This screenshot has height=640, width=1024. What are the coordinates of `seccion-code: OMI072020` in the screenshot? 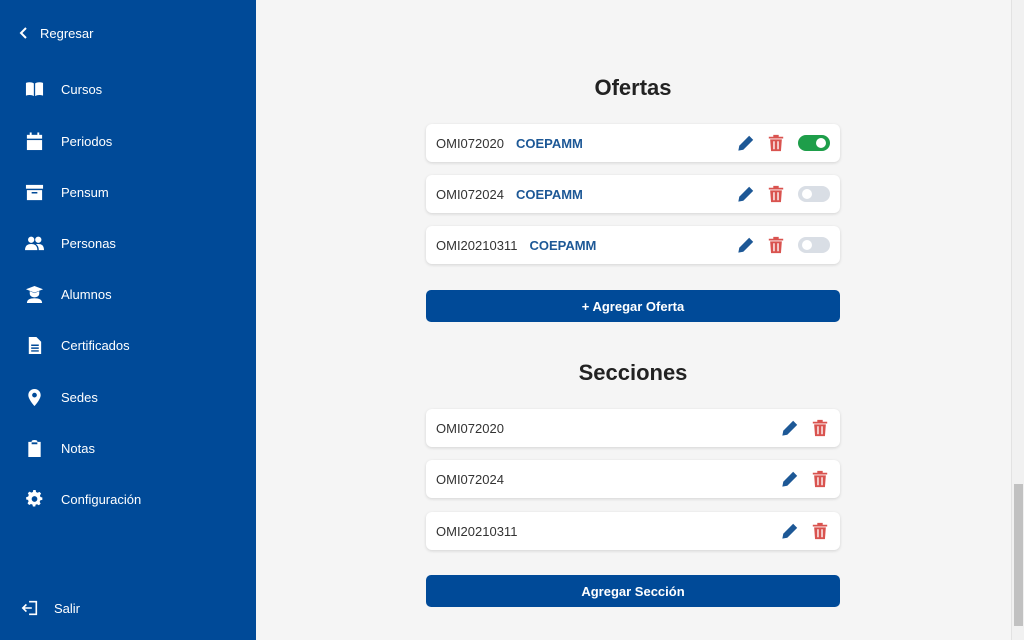 It's located at (470, 428).